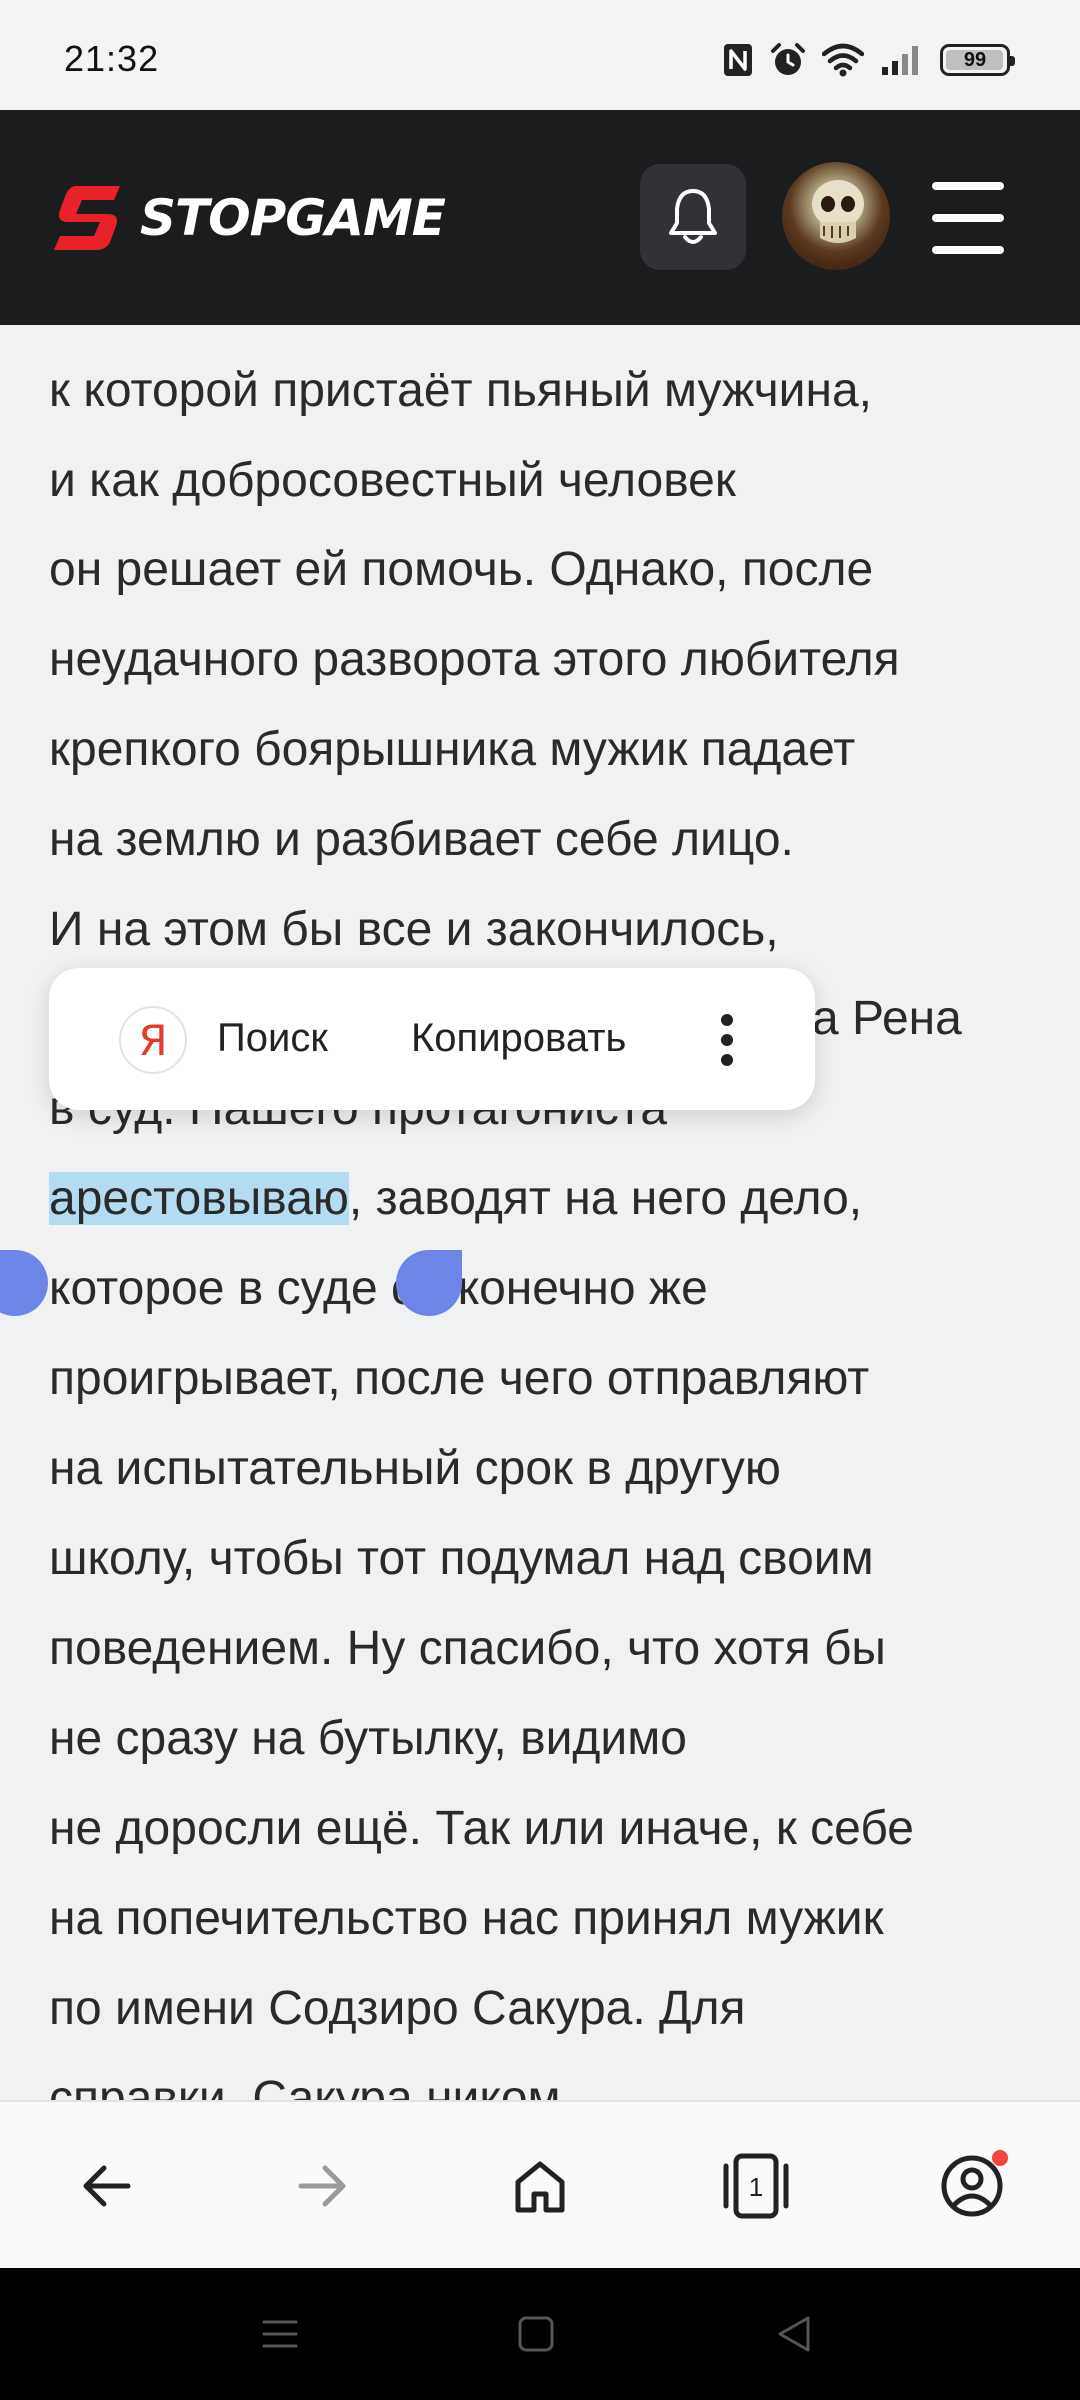 Image resolution: width=1080 pixels, height=2400 pixels. What do you see at coordinates (461, 1558) in the screenshot?
I see `article-line: школу, чтобы тот подумал над своим` at bounding box center [461, 1558].